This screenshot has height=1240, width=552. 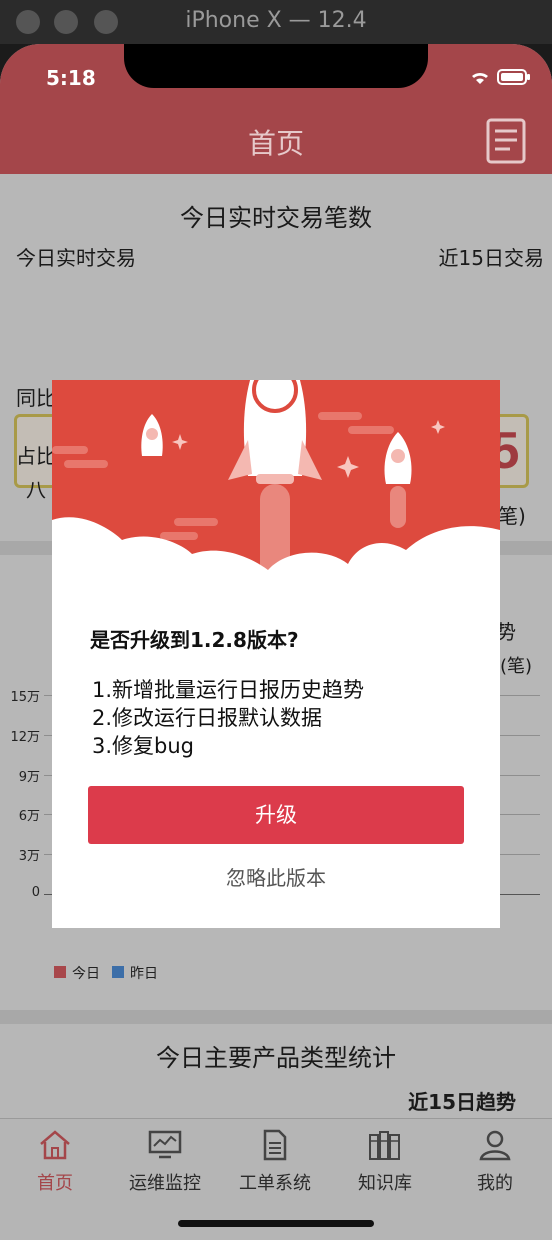 What do you see at coordinates (71, 78) in the screenshot?
I see `status-time: 5:18` at bounding box center [71, 78].